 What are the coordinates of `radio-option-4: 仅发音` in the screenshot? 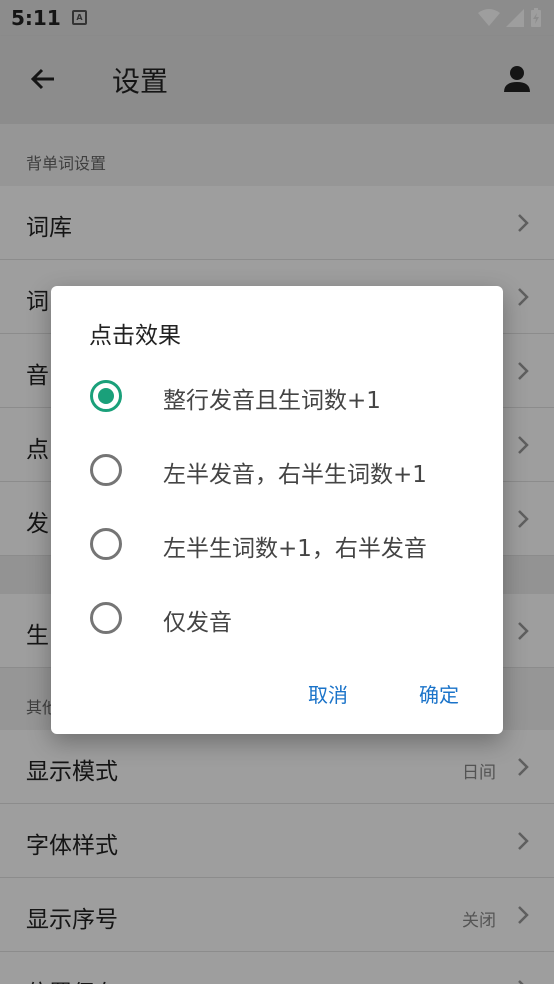 It's located at (279, 618).